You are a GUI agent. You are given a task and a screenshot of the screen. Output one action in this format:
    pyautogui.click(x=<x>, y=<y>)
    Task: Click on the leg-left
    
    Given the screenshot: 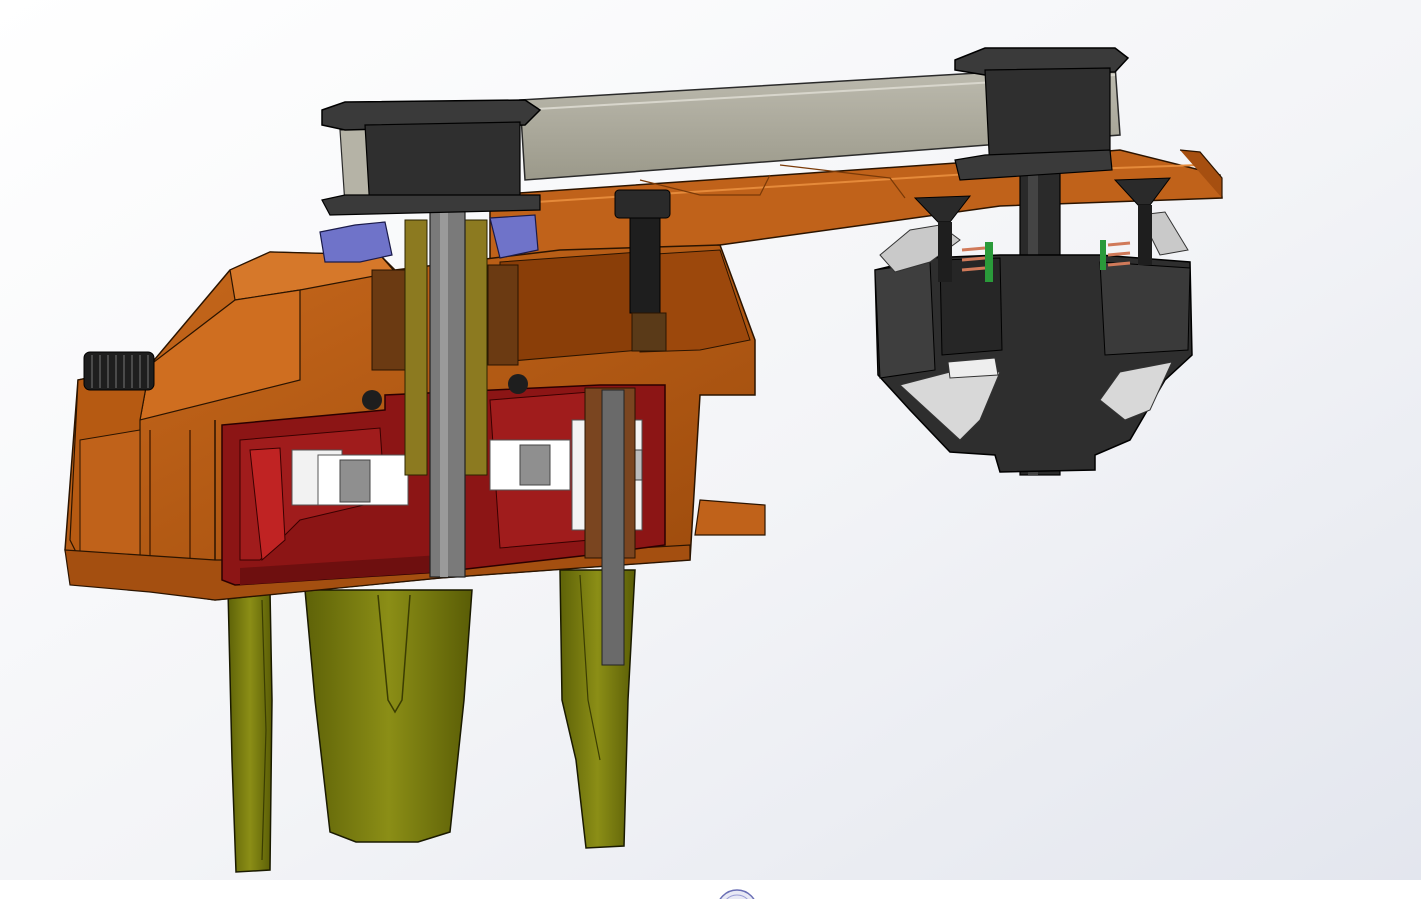 What is the action you would take?
    pyautogui.click(x=250, y=731)
    